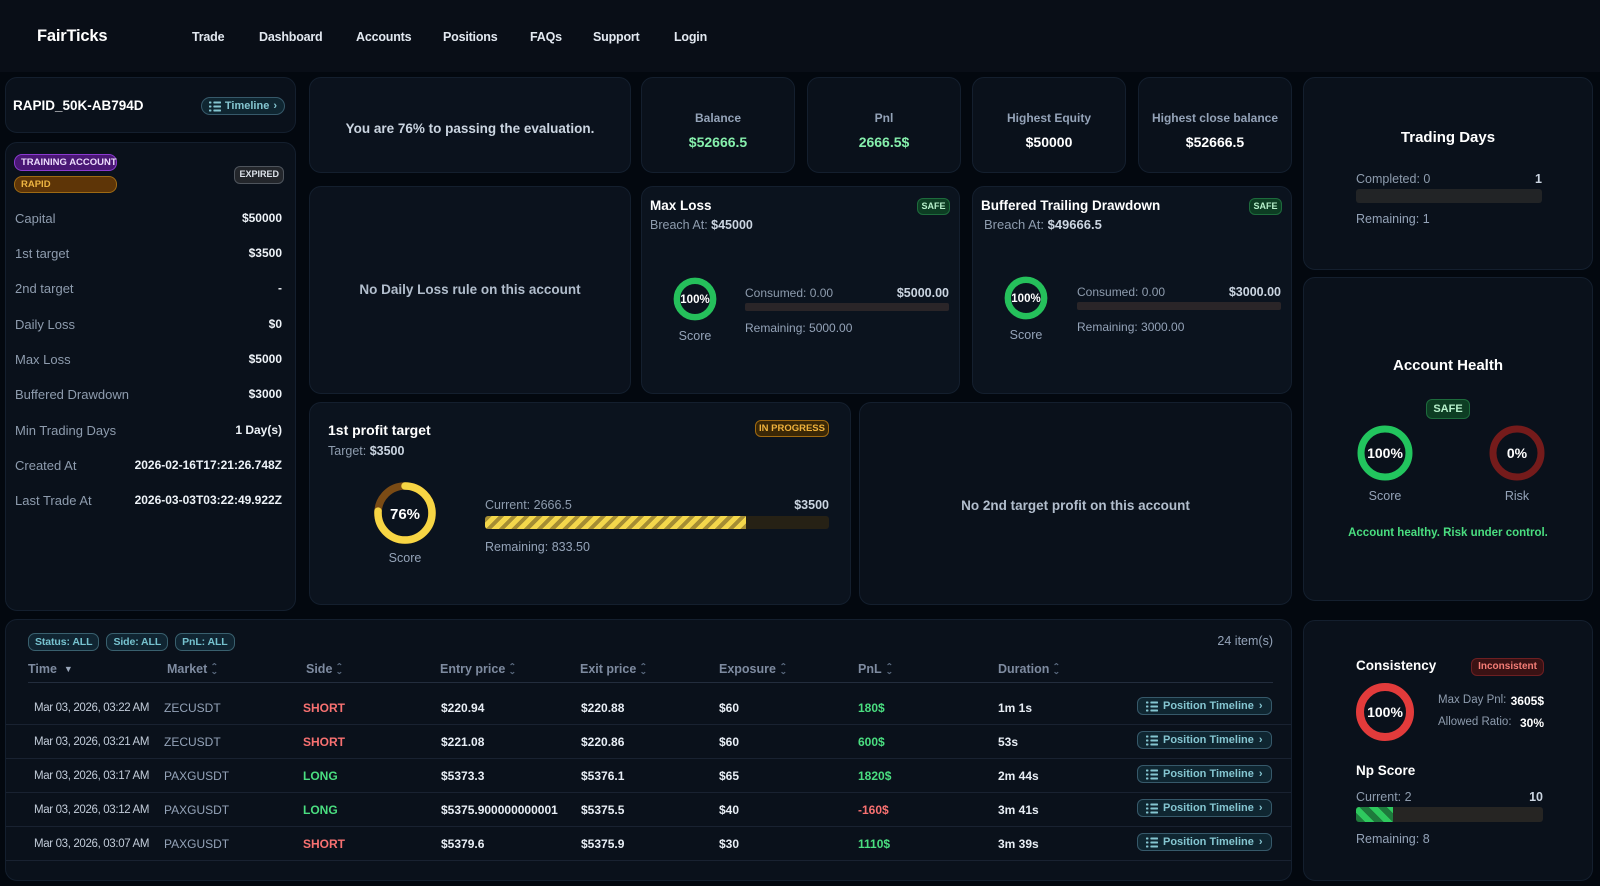 Image resolution: width=1600 pixels, height=886 pixels. Describe the element at coordinates (1517, 453) in the screenshot. I see `svg-text: 0%` at that location.